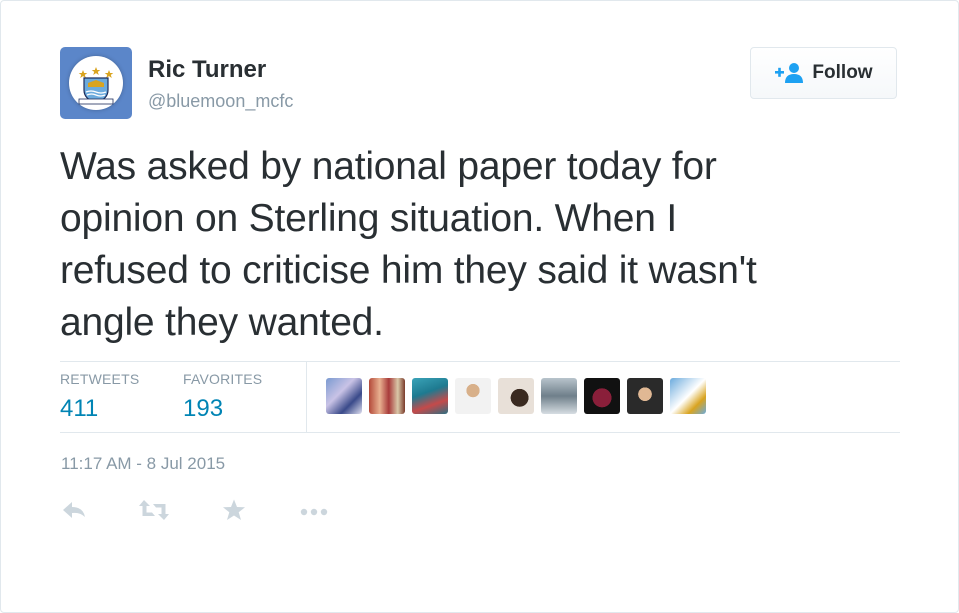 Image resolution: width=959 pixels, height=613 pixels. Describe the element at coordinates (223, 379) in the screenshot. I see `favorites-label: FAVORITES` at that location.